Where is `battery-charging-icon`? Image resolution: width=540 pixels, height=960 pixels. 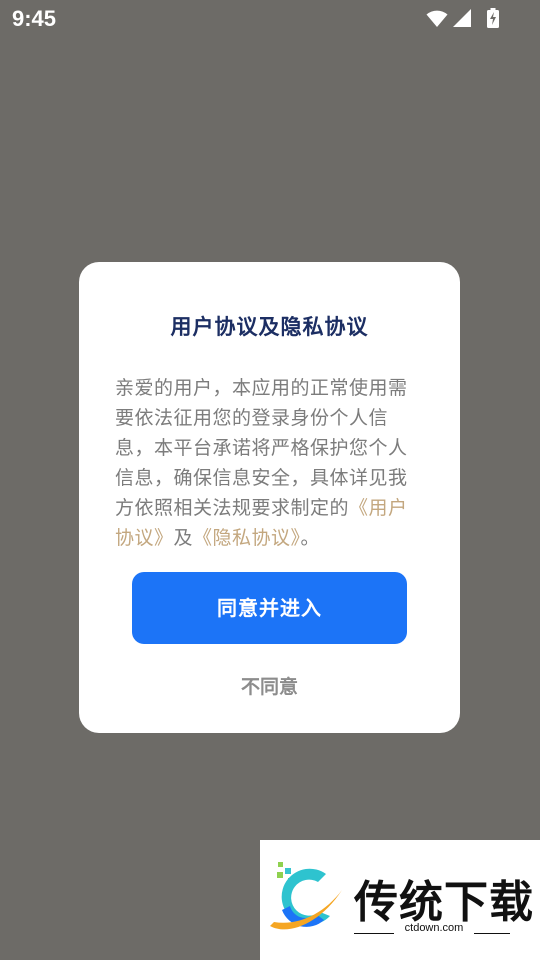
battery-charging-icon is located at coordinates (493, 20).